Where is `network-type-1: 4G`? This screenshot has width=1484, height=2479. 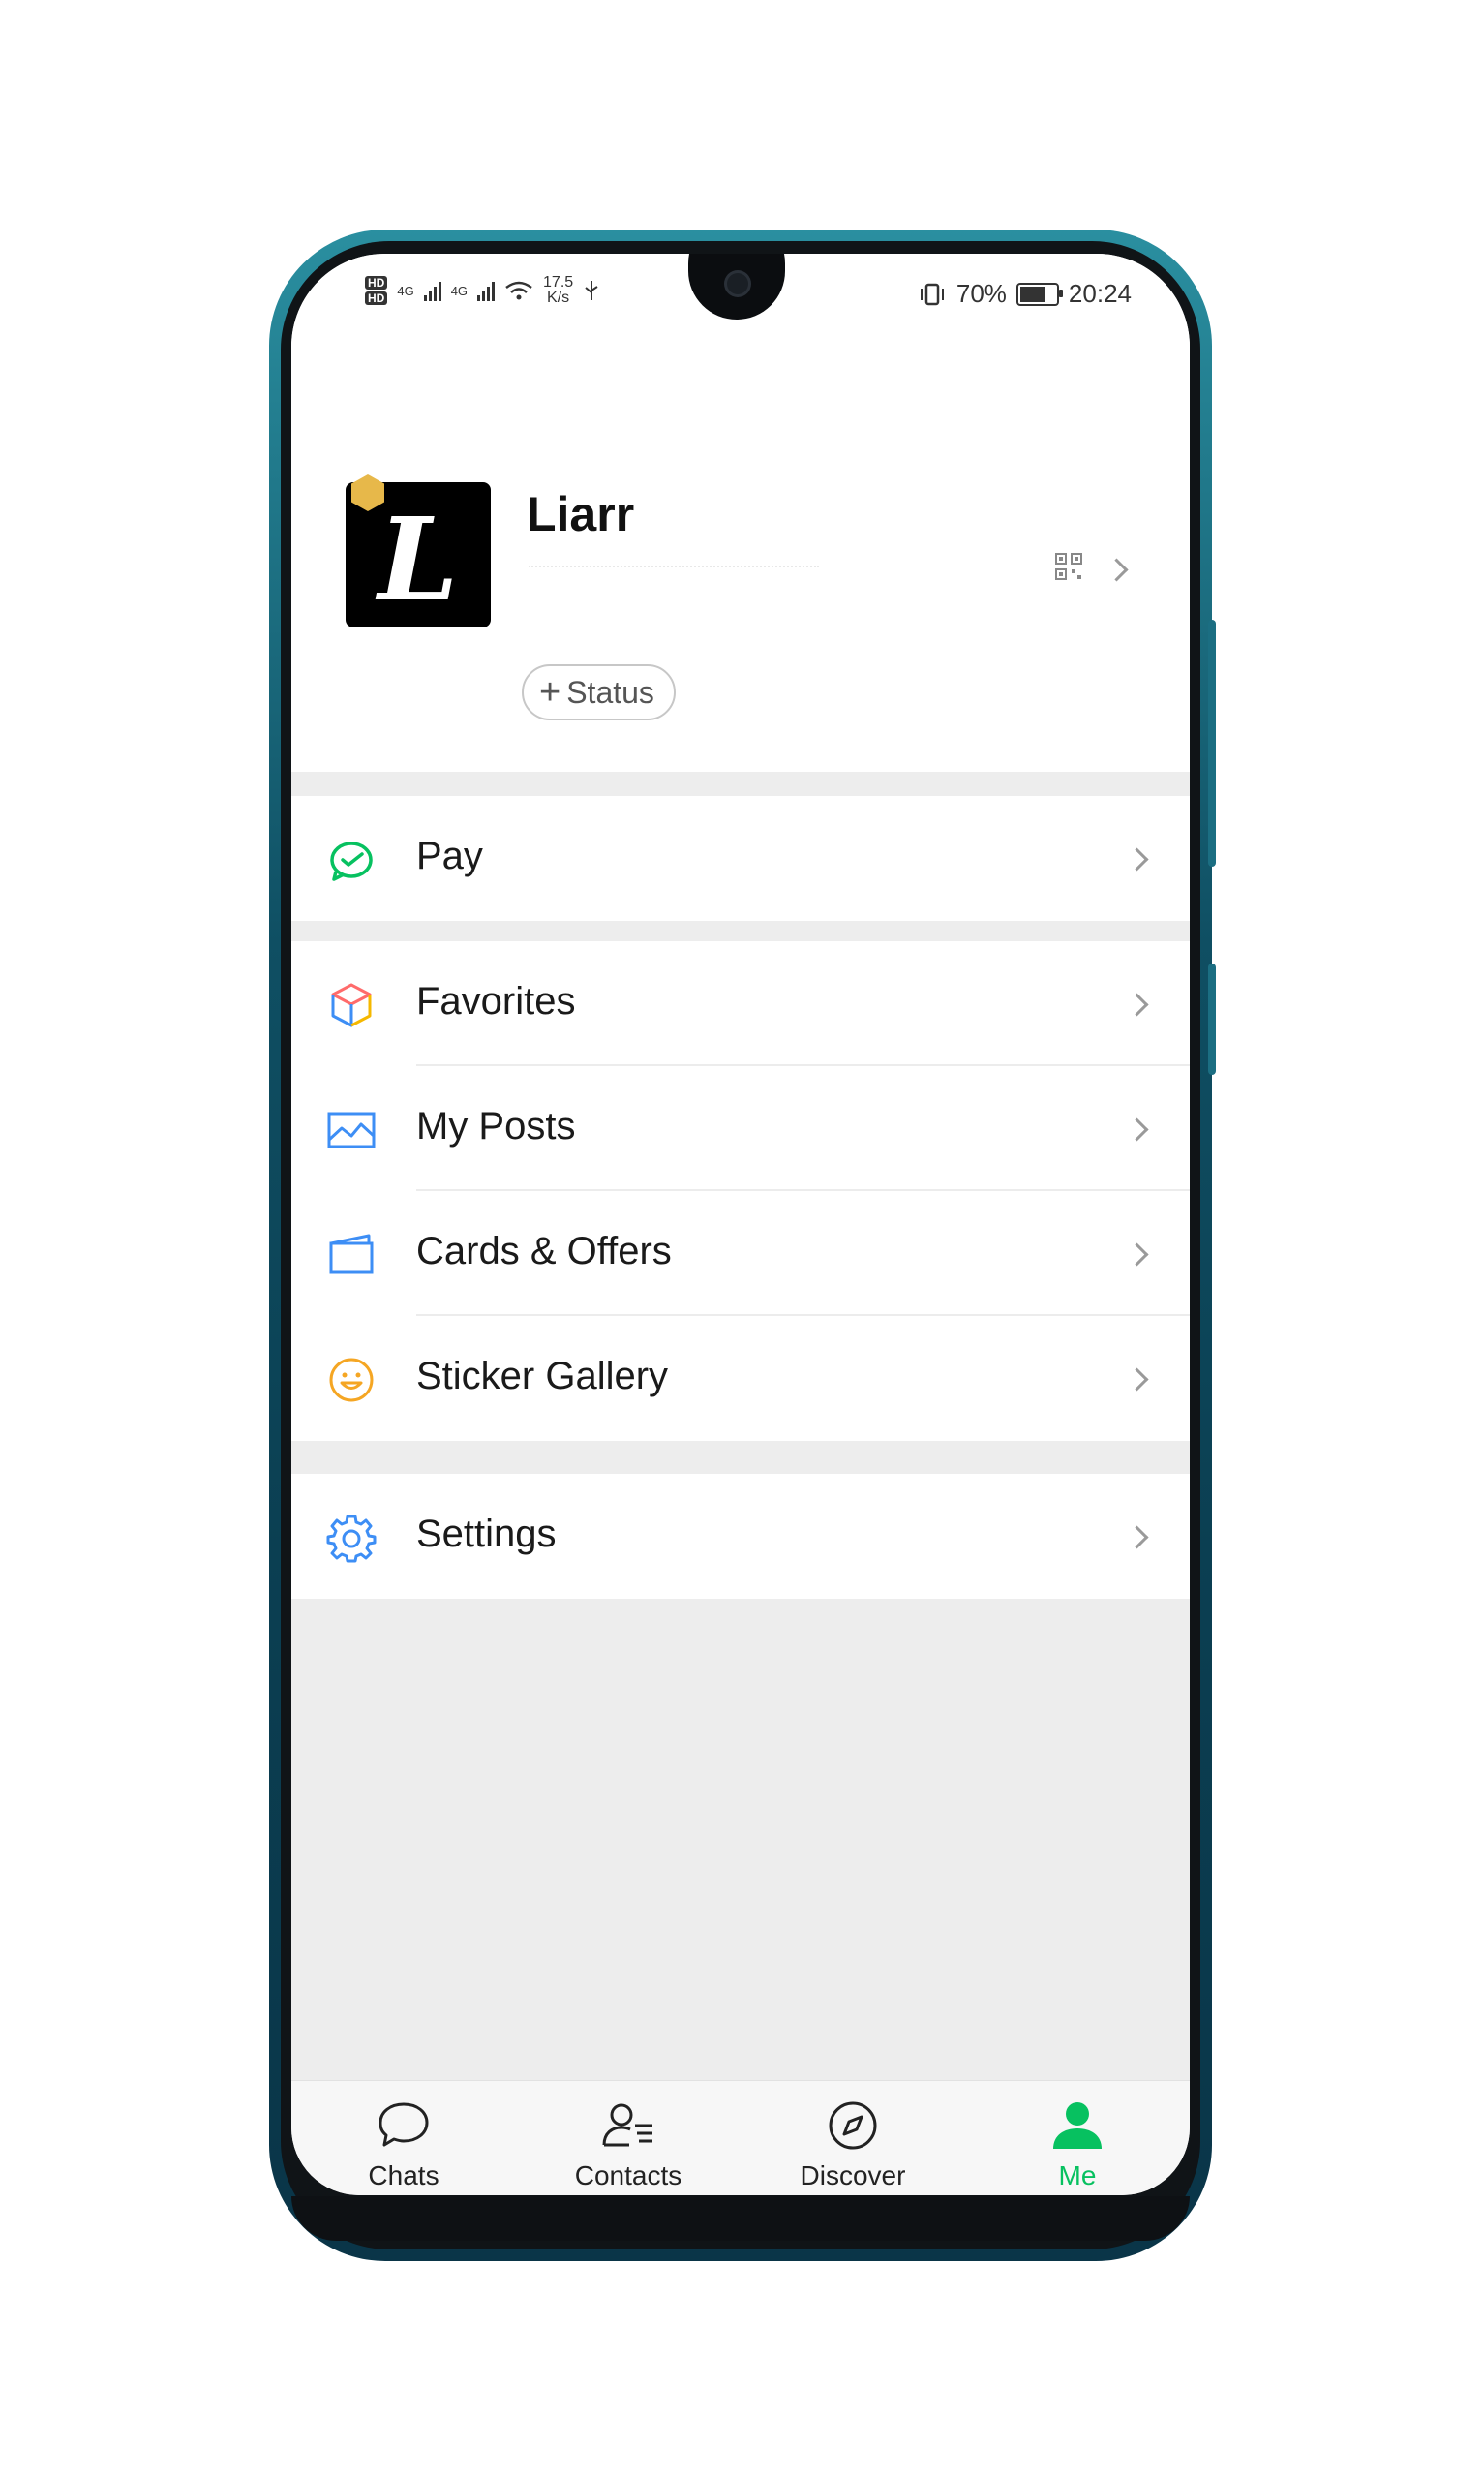 network-type-1: 4G is located at coordinates (405, 290).